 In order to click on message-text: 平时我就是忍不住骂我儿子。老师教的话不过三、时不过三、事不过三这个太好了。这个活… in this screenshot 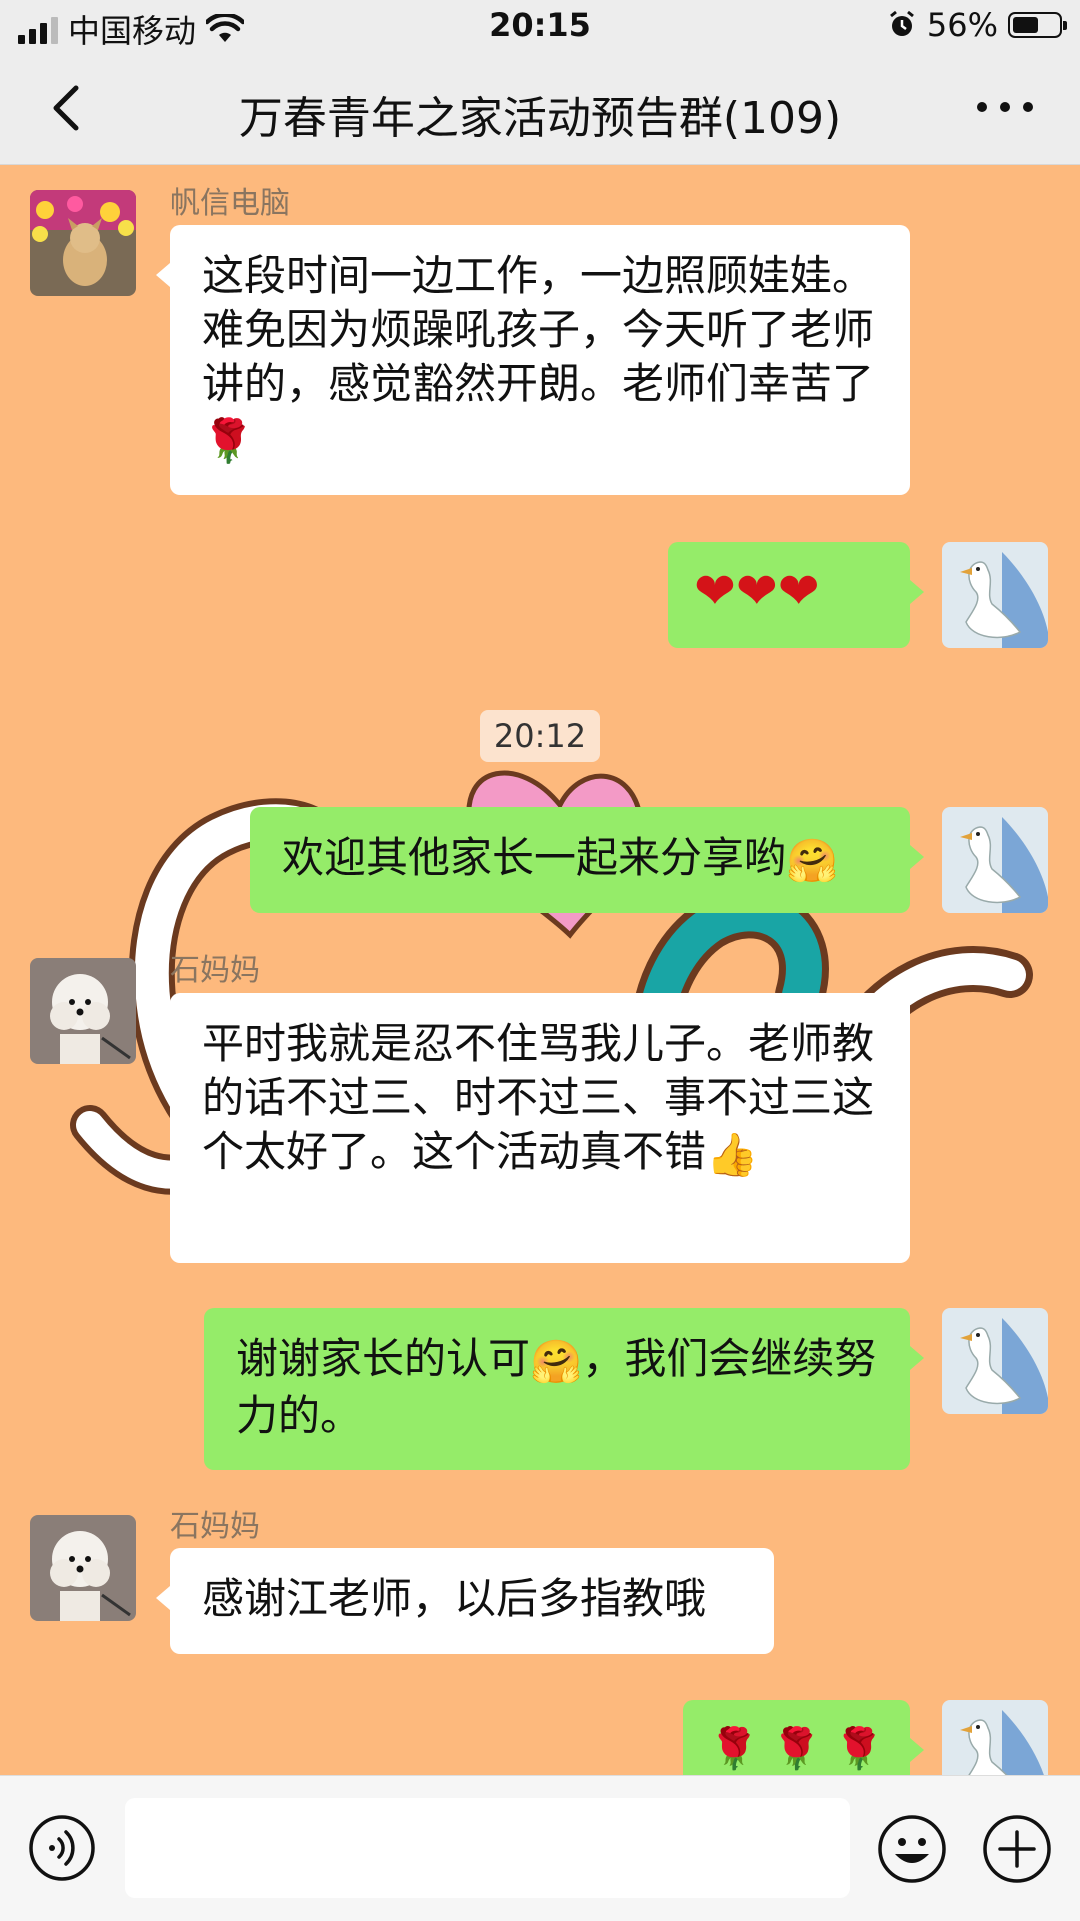, I will do `click(538, 1097)`.